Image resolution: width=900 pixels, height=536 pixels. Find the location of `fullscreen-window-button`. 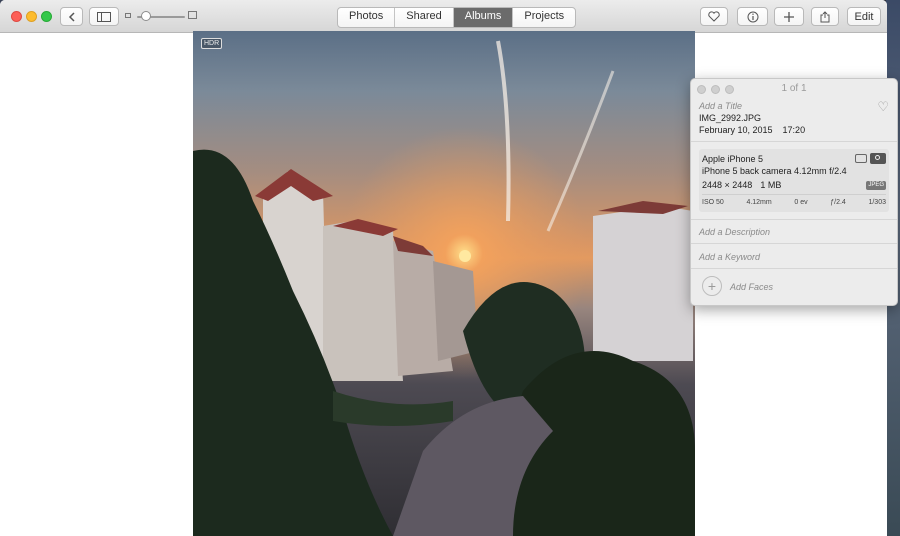

fullscreen-window-button is located at coordinates (46, 16).